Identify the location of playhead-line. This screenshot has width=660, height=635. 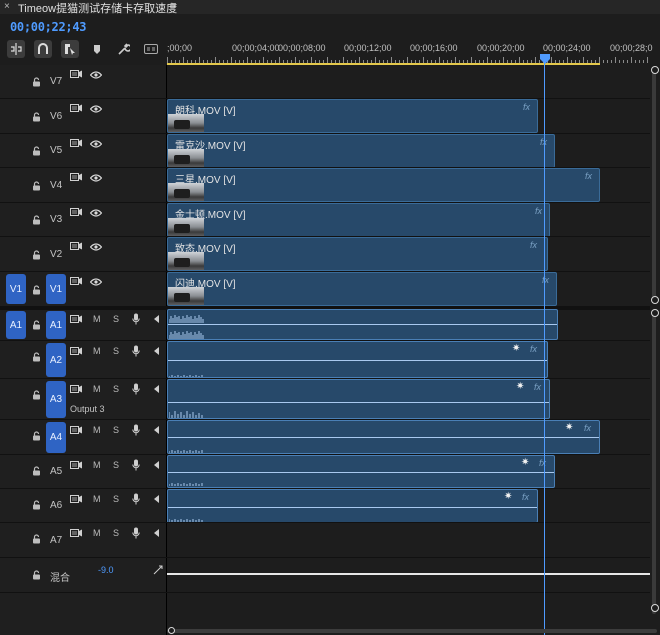
(544, 348).